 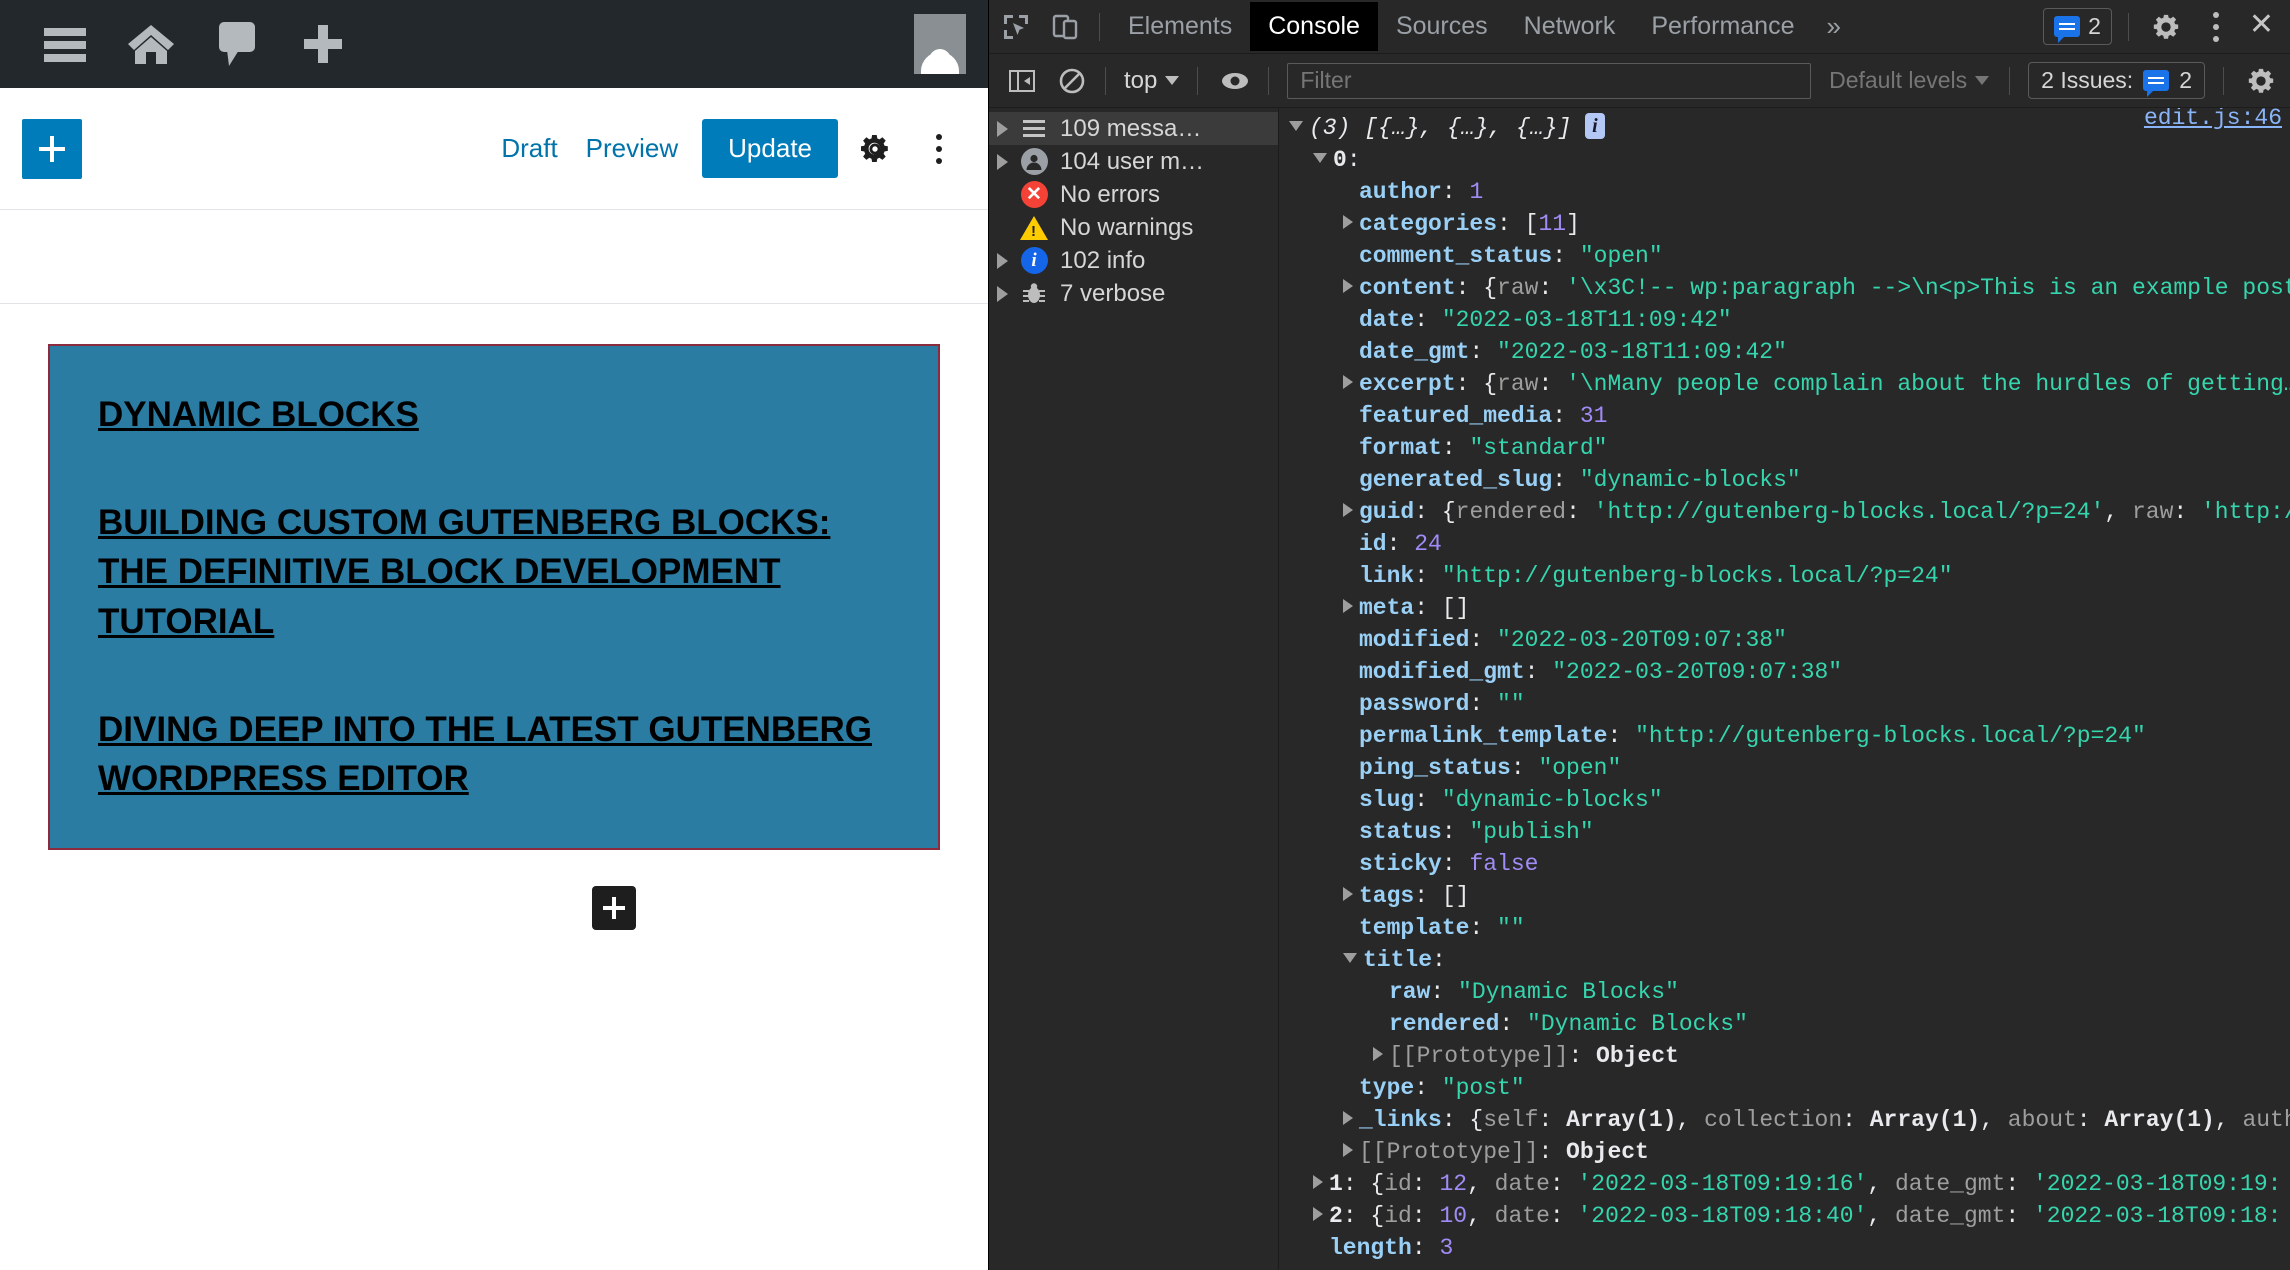 What do you see at coordinates (1784, 160) in the screenshot?
I see `console-log-line: 0:` at bounding box center [1784, 160].